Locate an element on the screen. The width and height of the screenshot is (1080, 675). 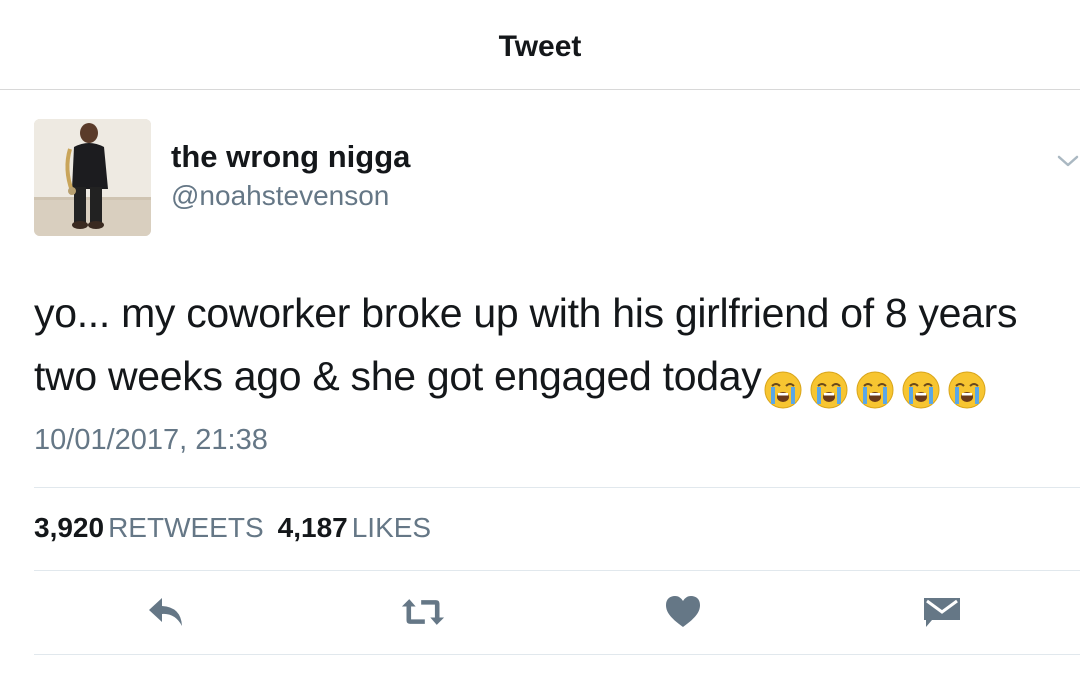
page-title: Tweet is located at coordinates (540, 46).